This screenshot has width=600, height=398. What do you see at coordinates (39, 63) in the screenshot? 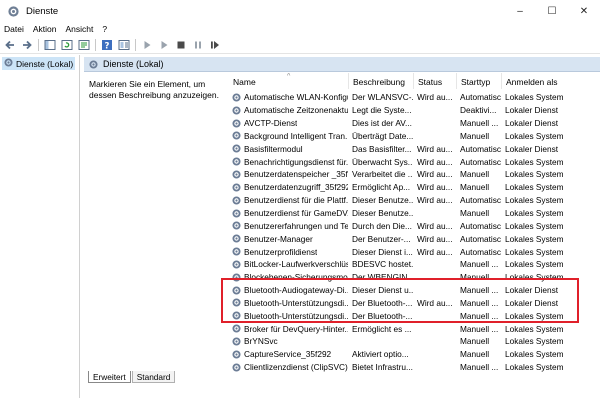
I see `tree-item-services-local: Dienste (Lokal)` at bounding box center [39, 63].